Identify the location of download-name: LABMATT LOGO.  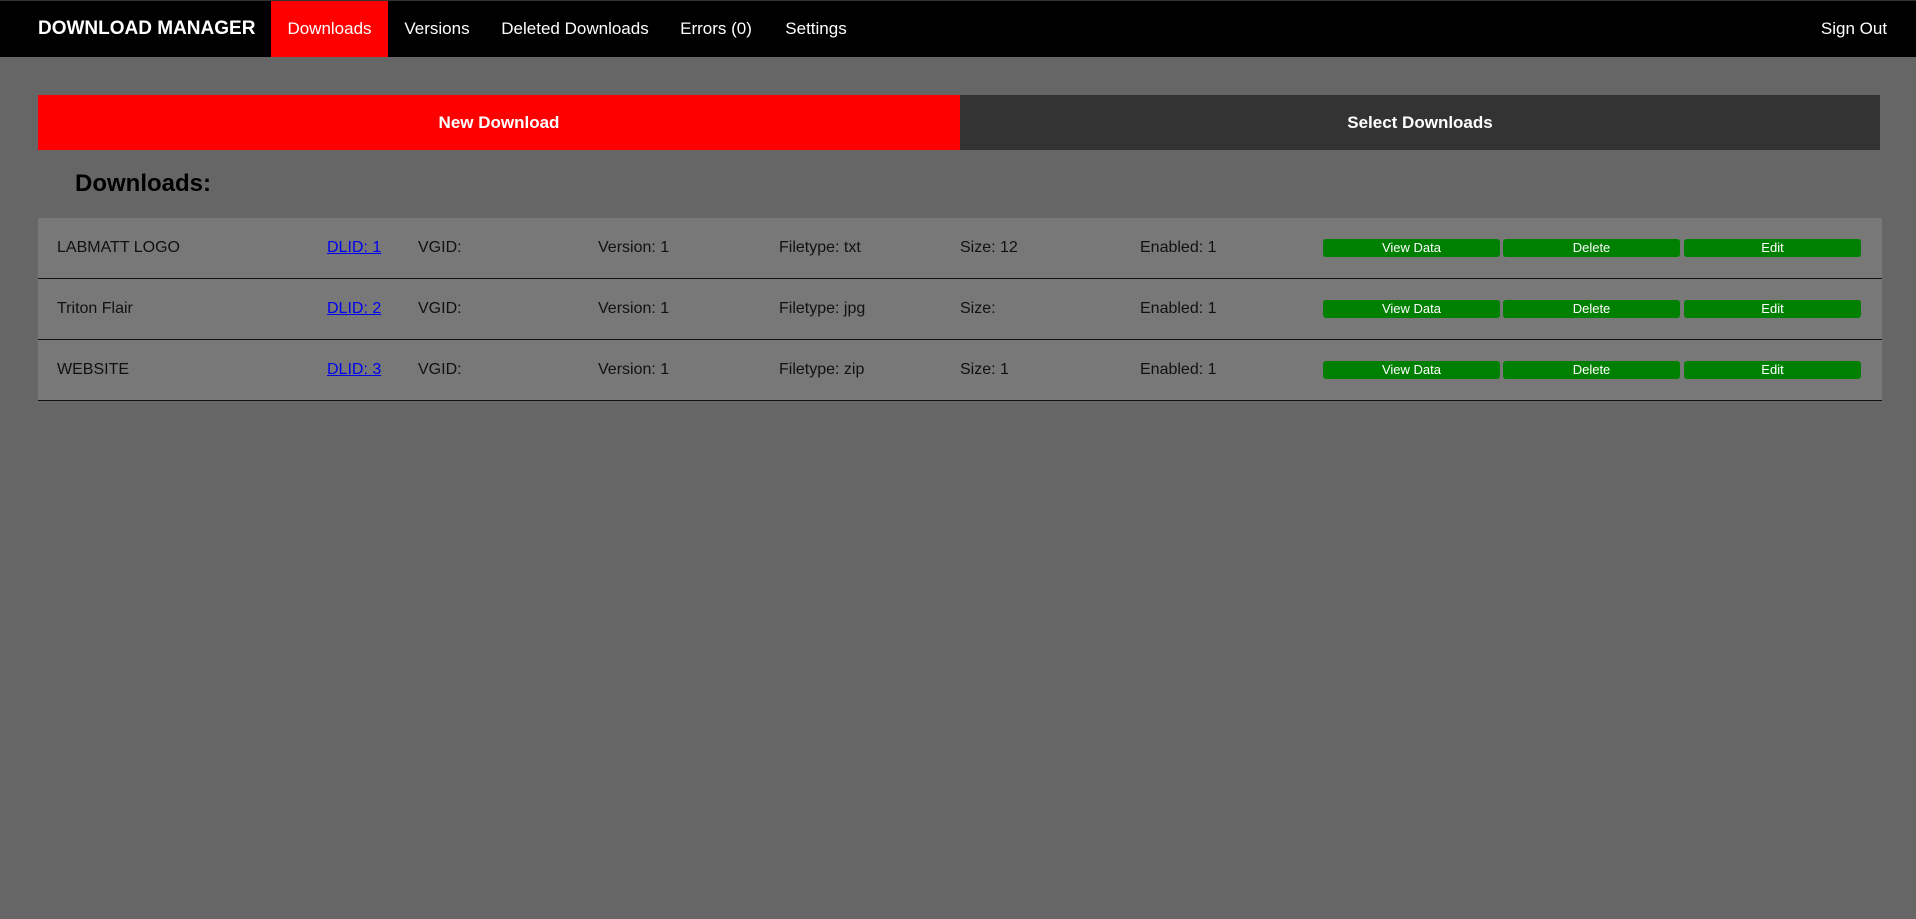
(118, 247).